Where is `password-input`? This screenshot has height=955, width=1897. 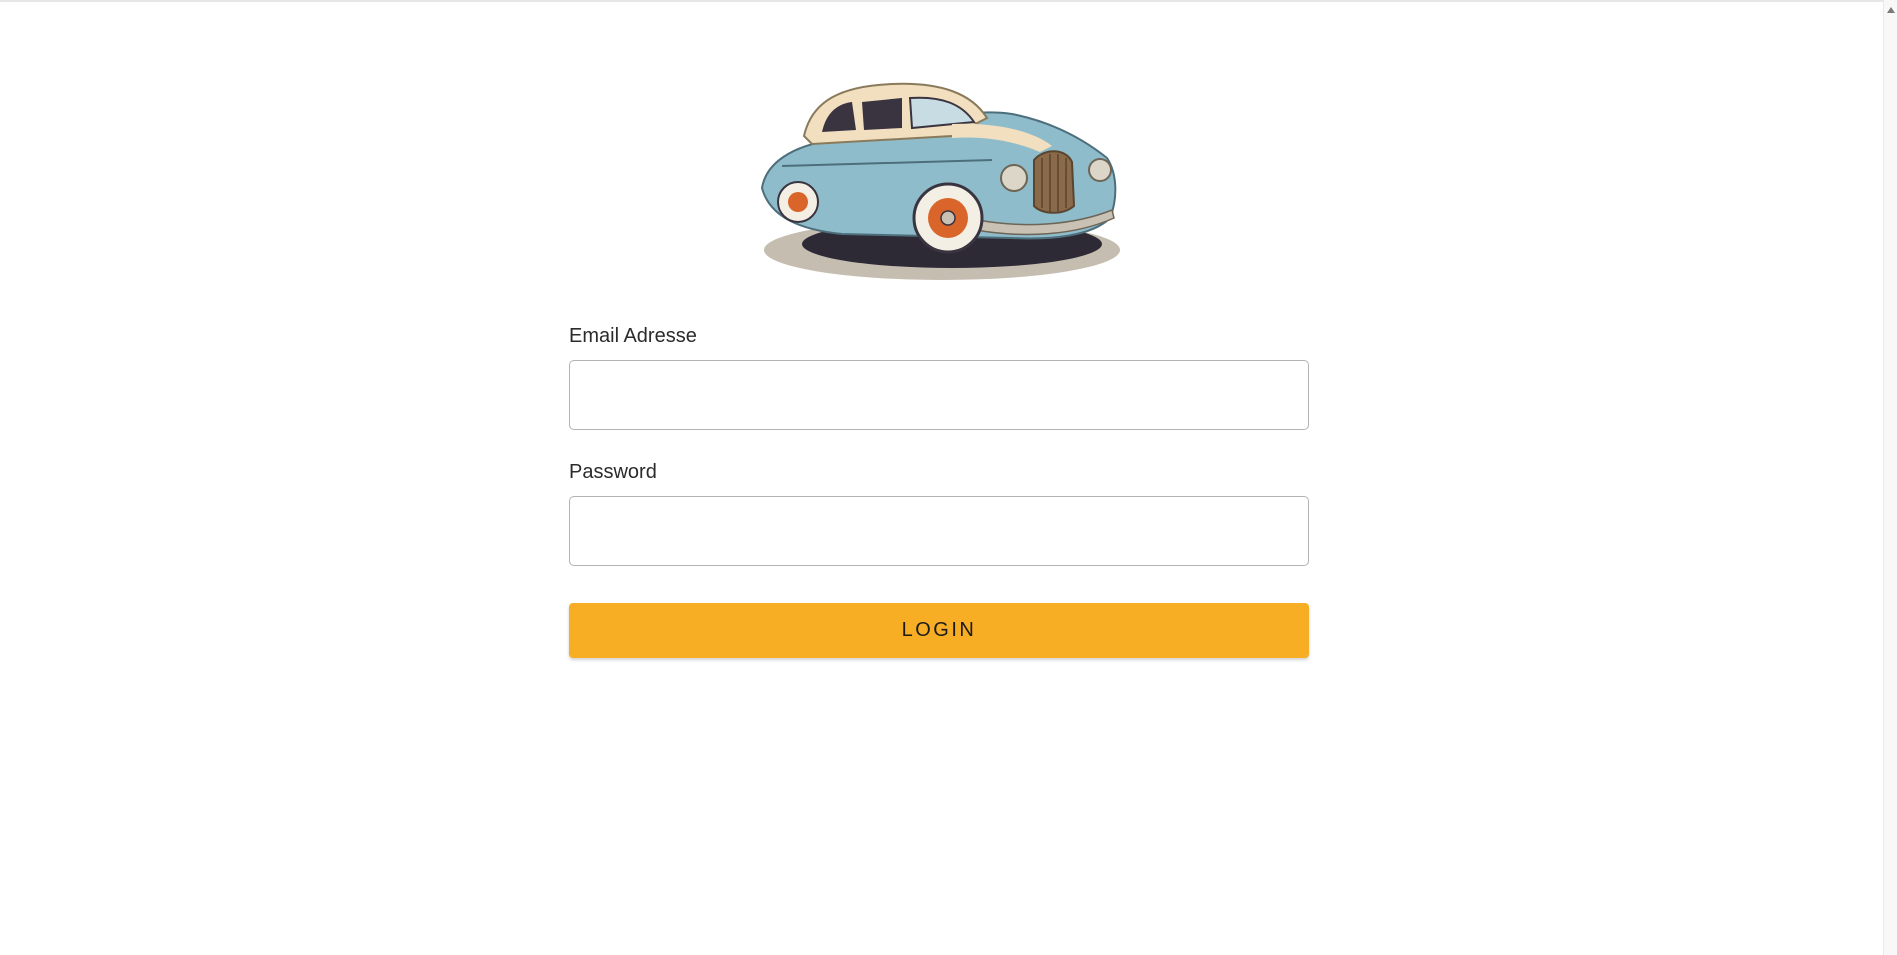
password-input is located at coordinates (939, 531).